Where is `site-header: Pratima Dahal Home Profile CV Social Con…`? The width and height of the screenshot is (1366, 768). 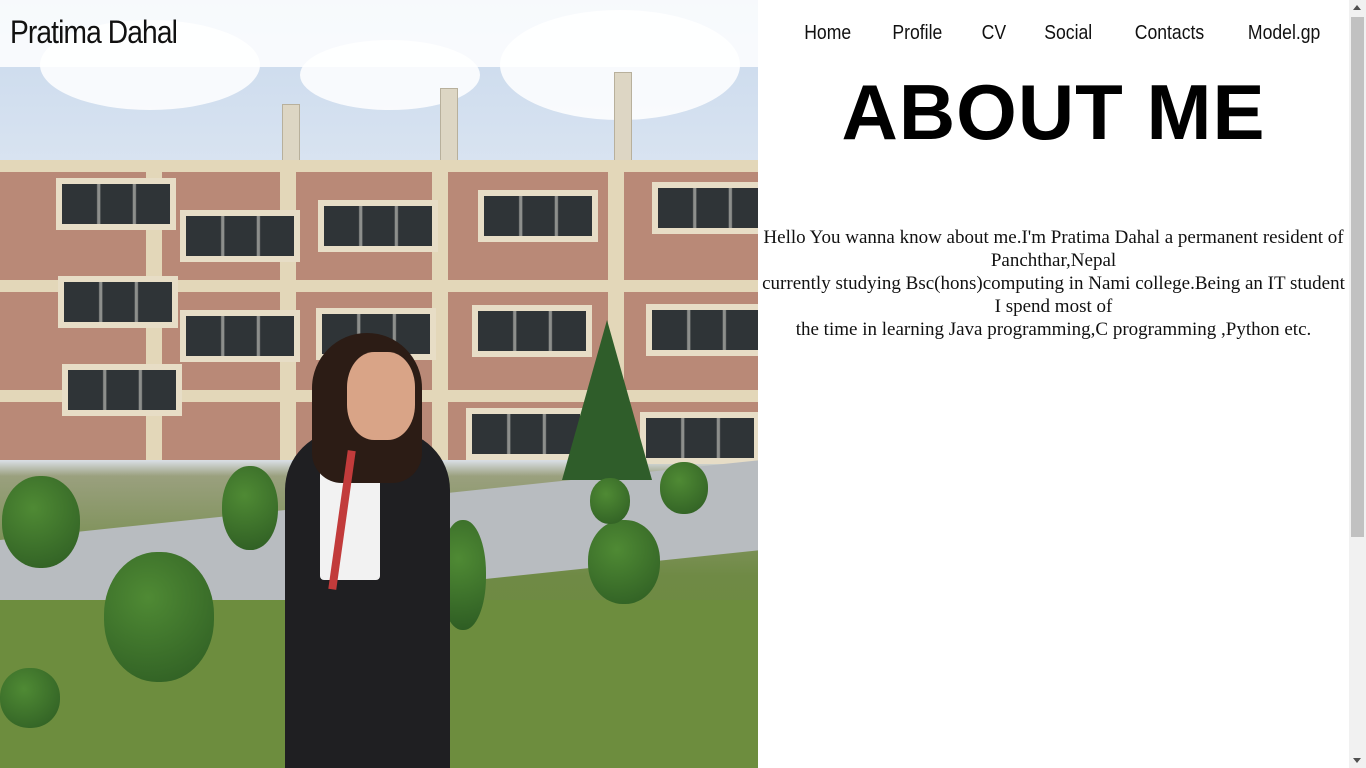
site-header: Pratima Dahal Home Profile CV Social Con… is located at coordinates (674, 33).